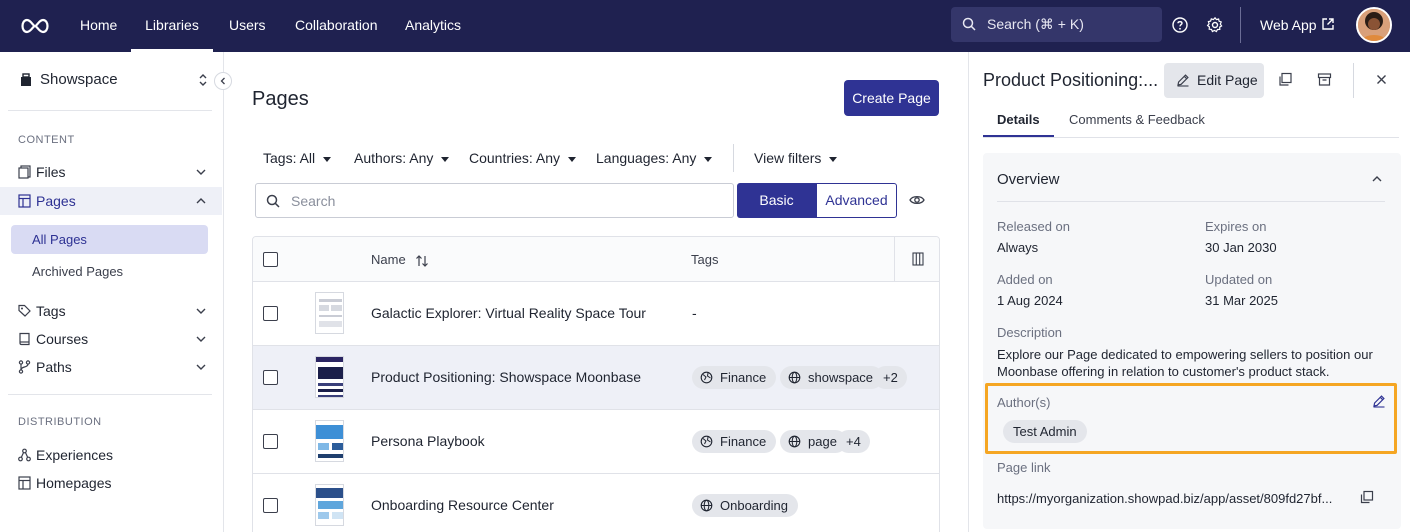 This screenshot has width=1410, height=532. What do you see at coordinates (1240, 25) in the screenshot?
I see `top-divider` at bounding box center [1240, 25].